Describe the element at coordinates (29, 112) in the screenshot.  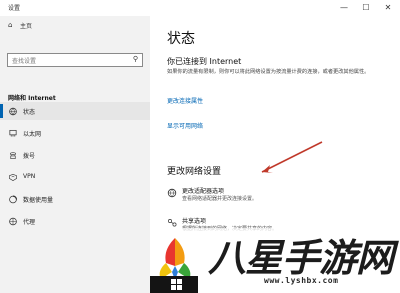
I see `sidebar-item-label: 状态` at that location.